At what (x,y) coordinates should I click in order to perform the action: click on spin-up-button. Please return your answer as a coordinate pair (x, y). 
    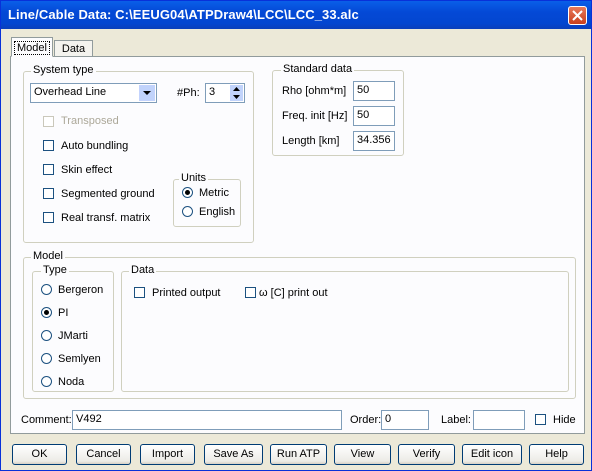
    Looking at the image, I should click on (236, 89).